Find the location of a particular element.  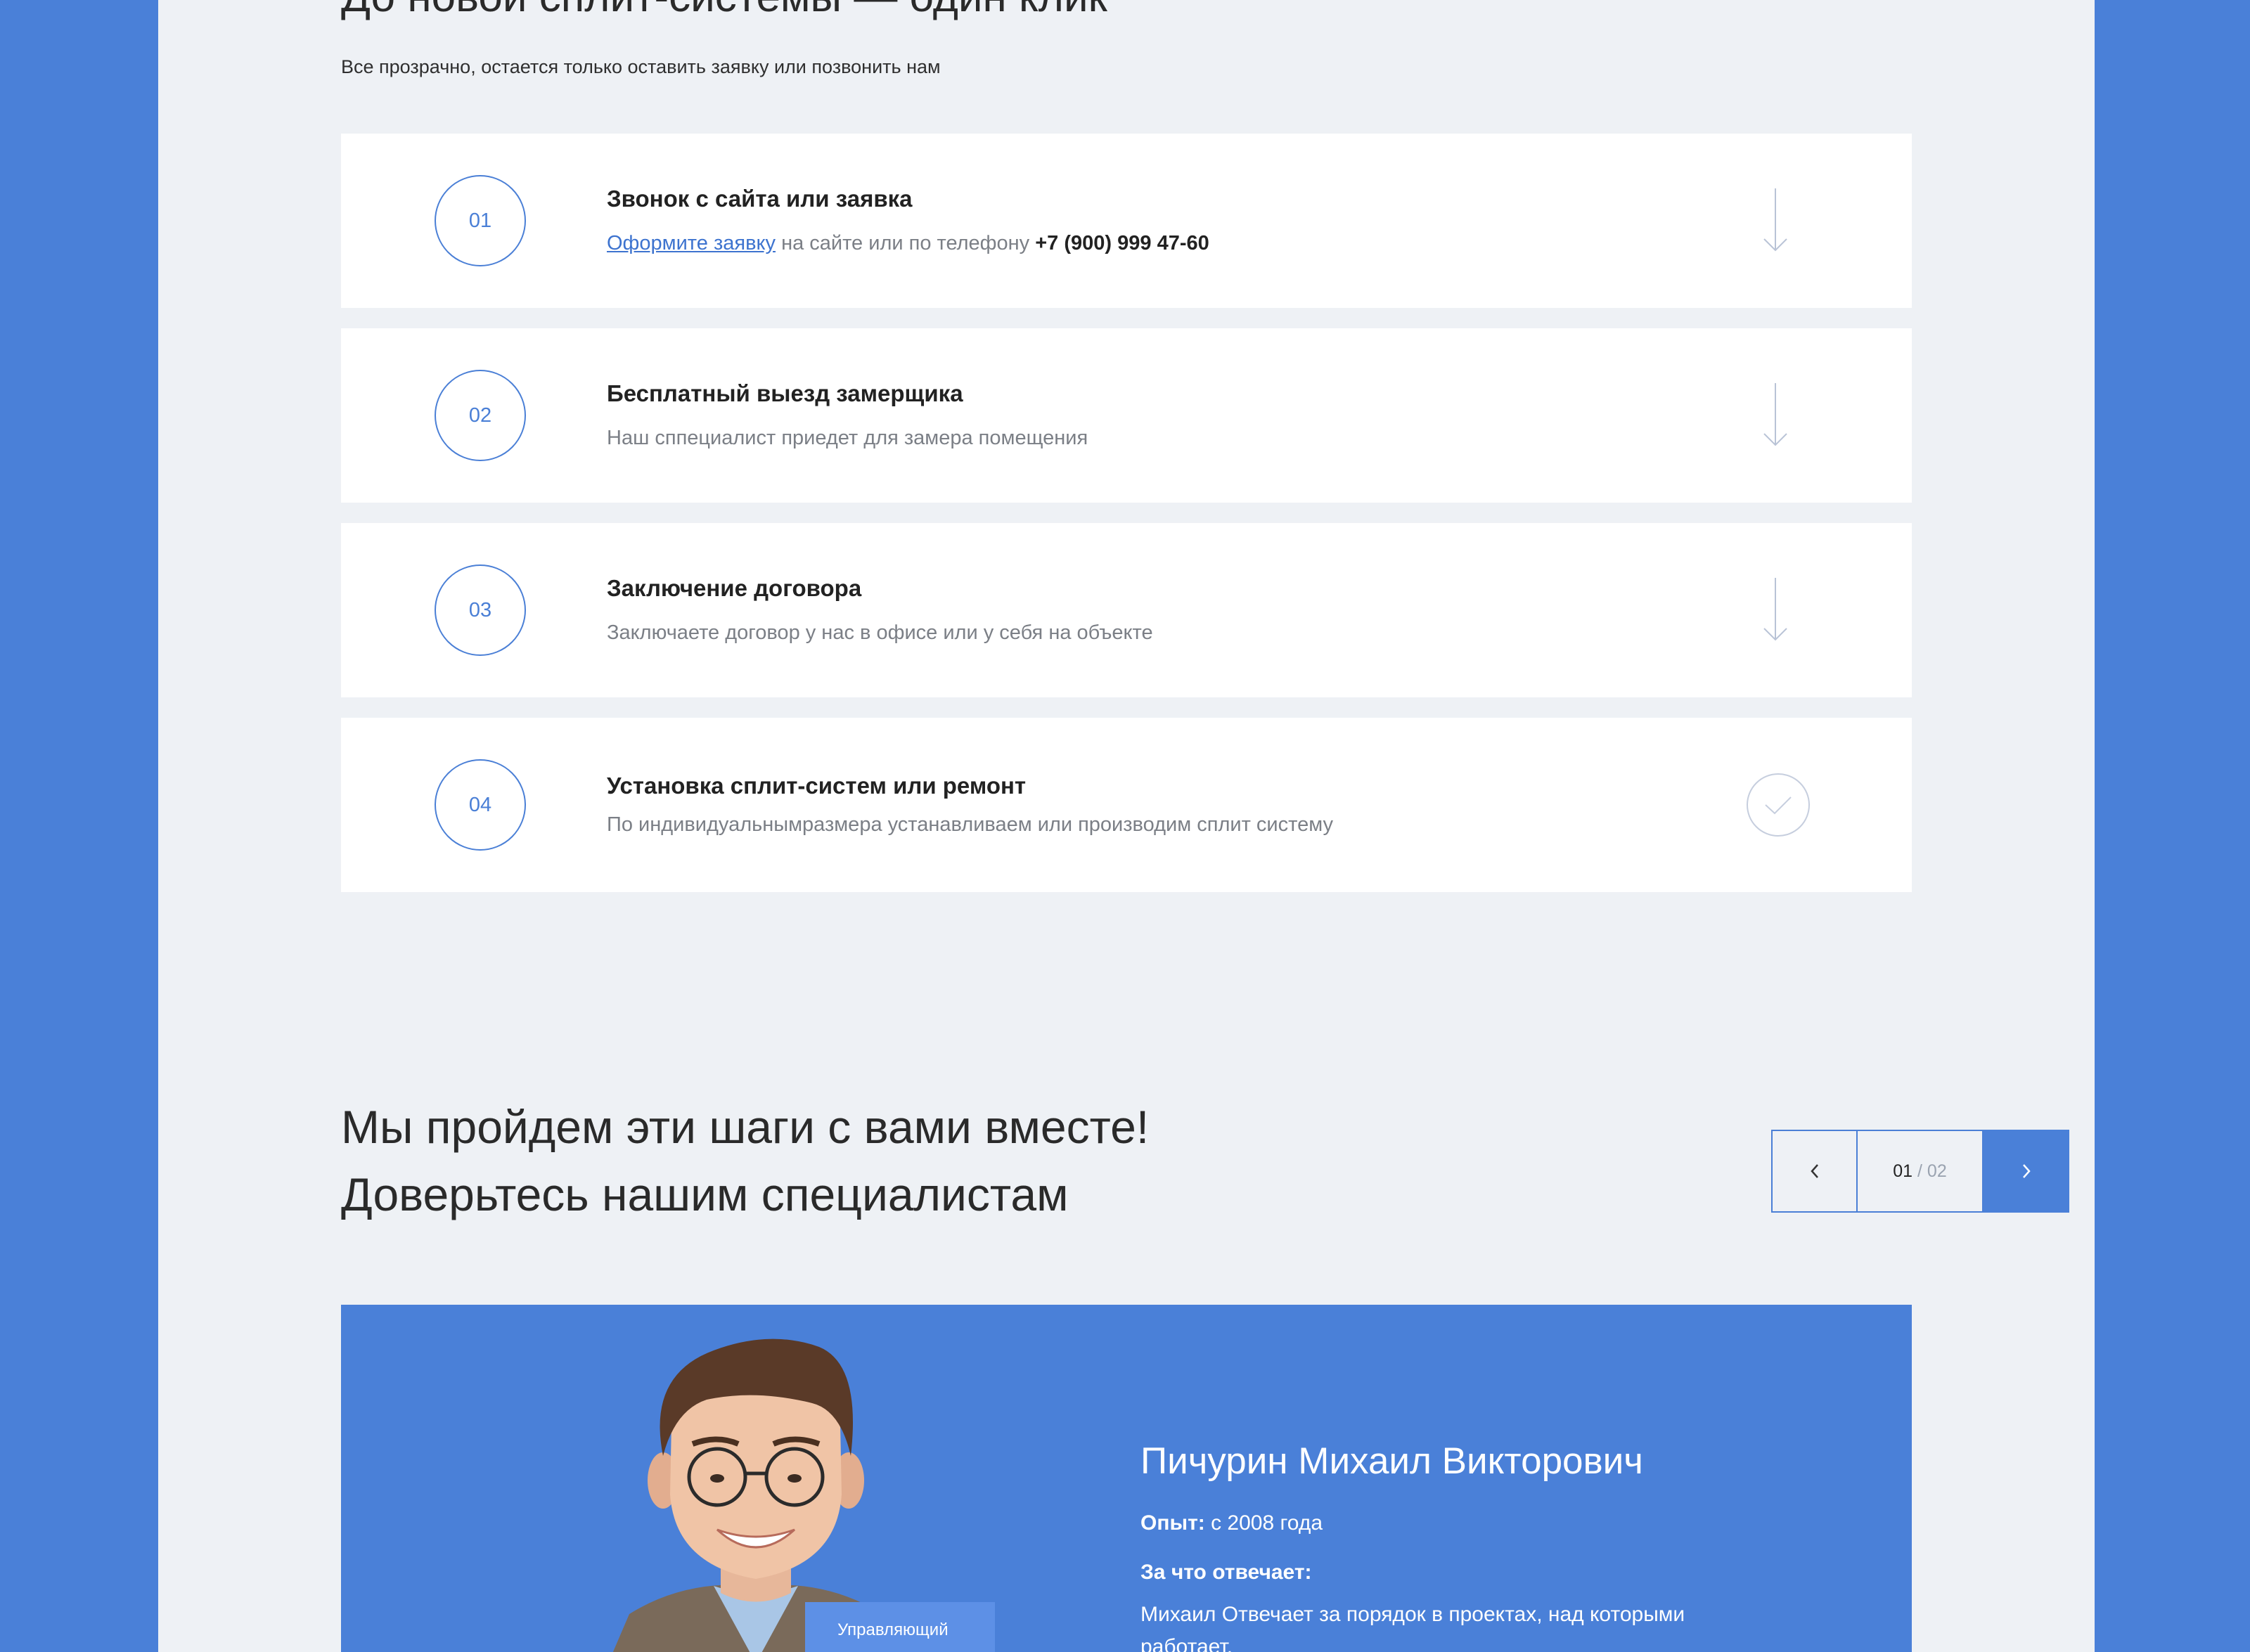

next-button is located at coordinates (2027, 1171).